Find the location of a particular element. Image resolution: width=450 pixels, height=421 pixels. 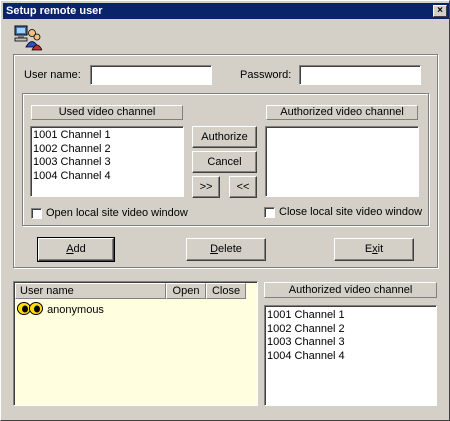

window-title: Setup remote user is located at coordinates (54, 11).